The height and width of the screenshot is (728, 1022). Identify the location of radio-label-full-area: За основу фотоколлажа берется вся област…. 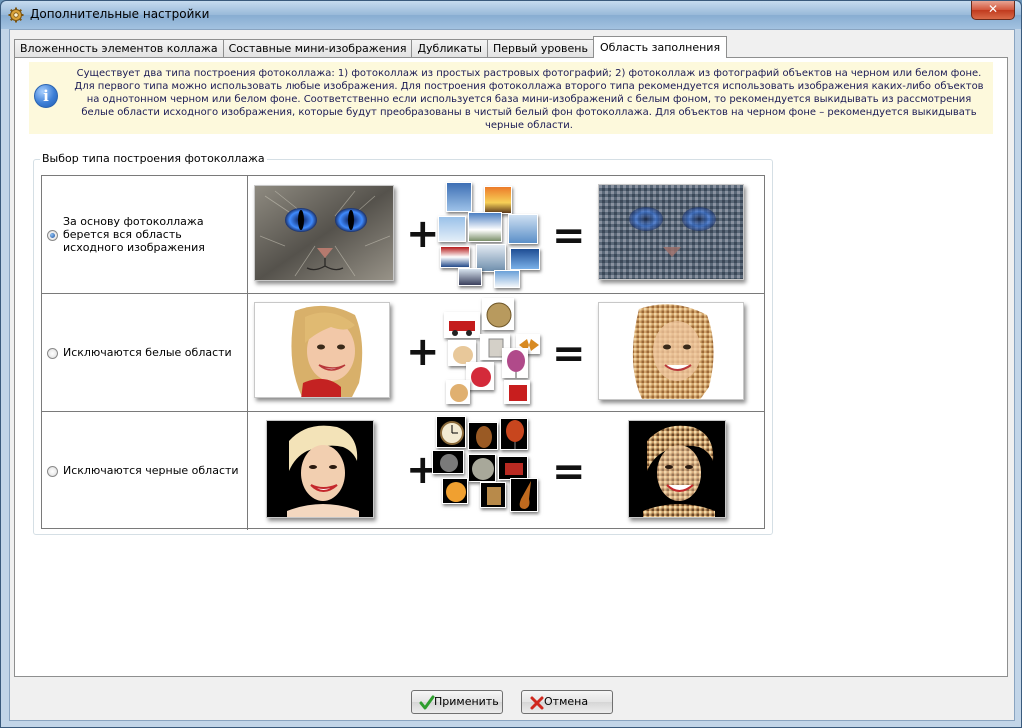
(134, 234).